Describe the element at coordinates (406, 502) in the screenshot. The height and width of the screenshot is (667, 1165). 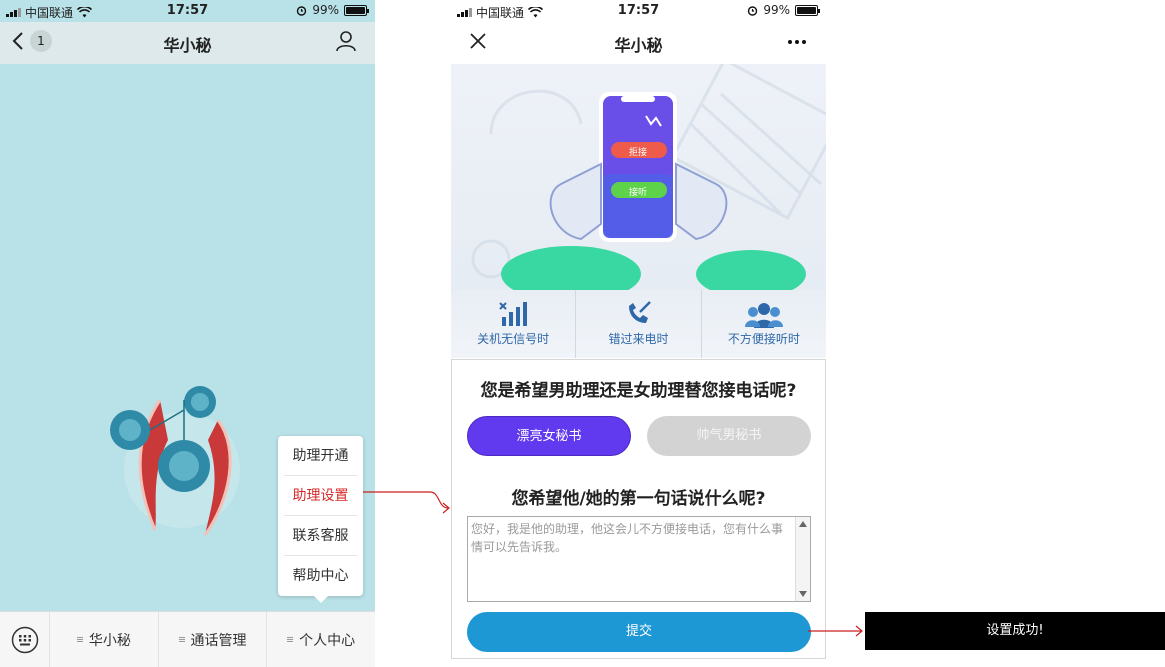
I see `arrow-settings-to-form` at that location.